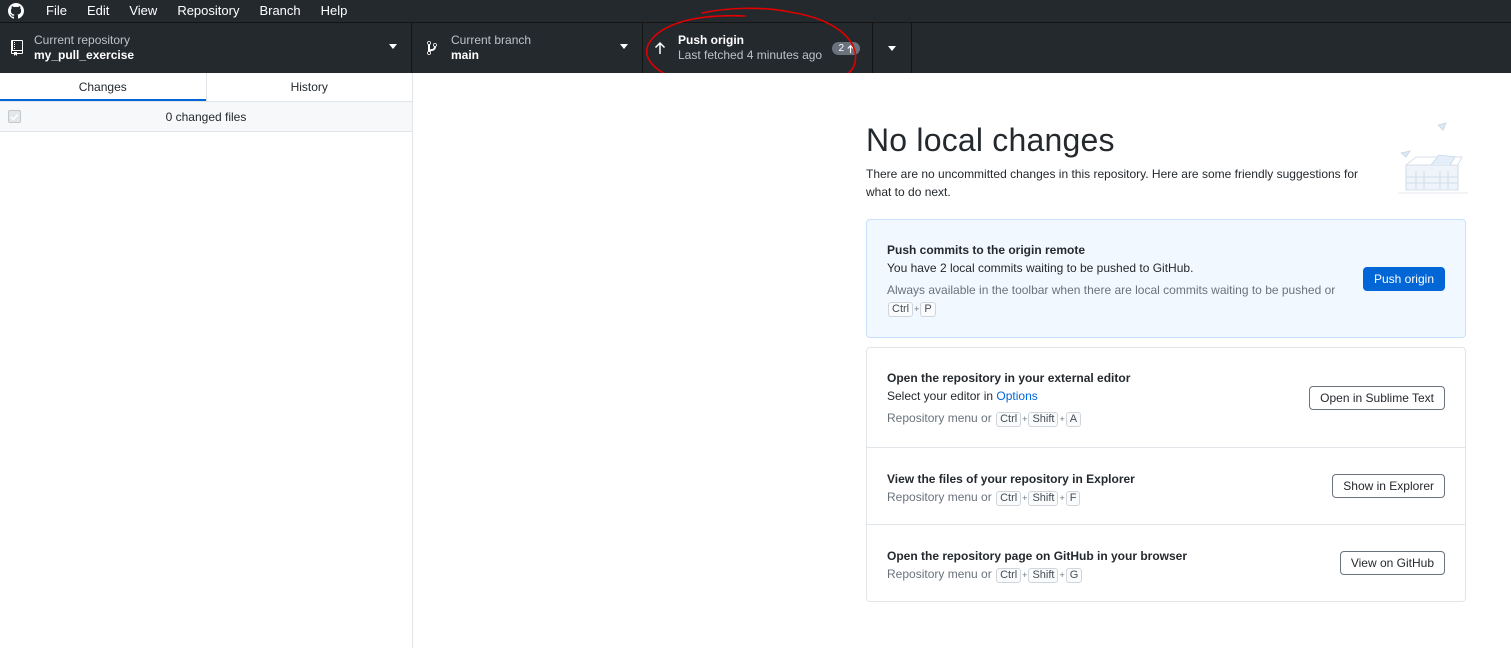  What do you see at coordinates (846, 48) in the screenshot?
I see `ahead-count-badge: 2` at bounding box center [846, 48].